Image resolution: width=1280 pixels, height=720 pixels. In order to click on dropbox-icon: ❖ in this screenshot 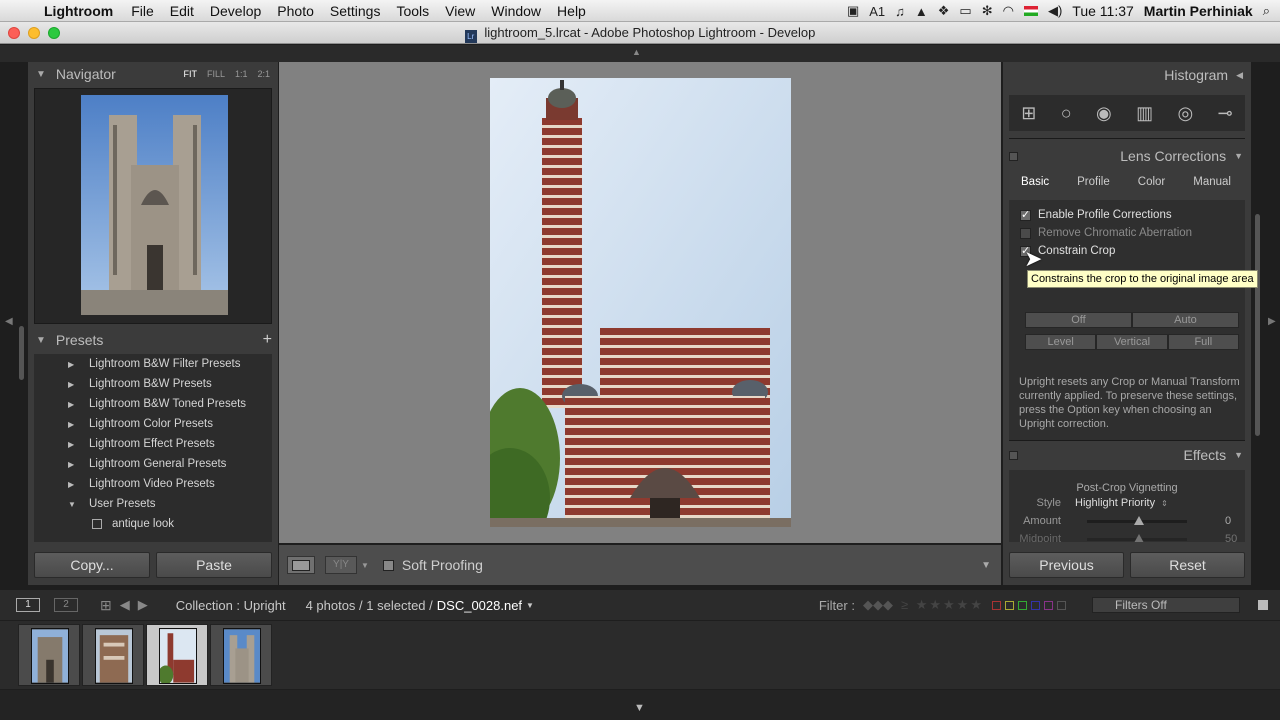, I will do `click(944, 11)`.